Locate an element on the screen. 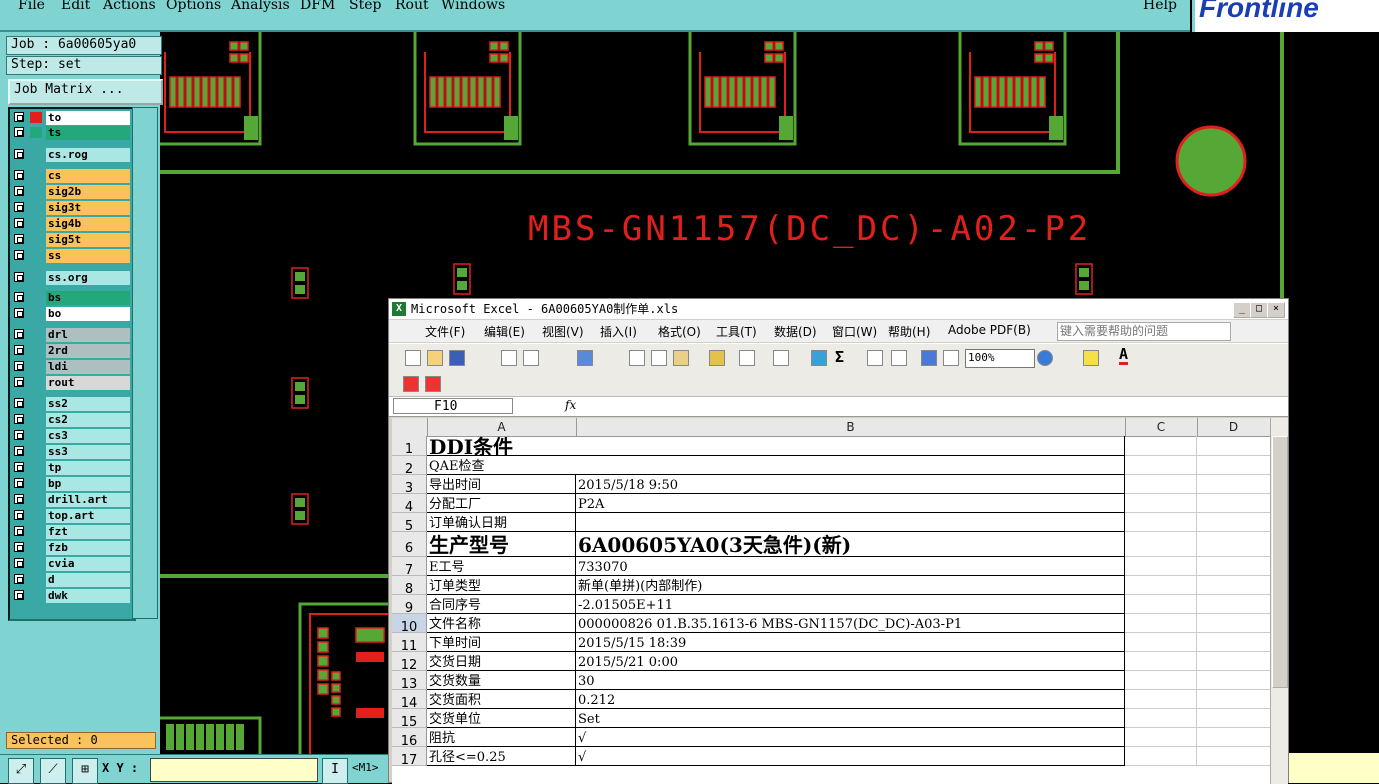  layer-row: ss2 is located at coordinates (71, 404).